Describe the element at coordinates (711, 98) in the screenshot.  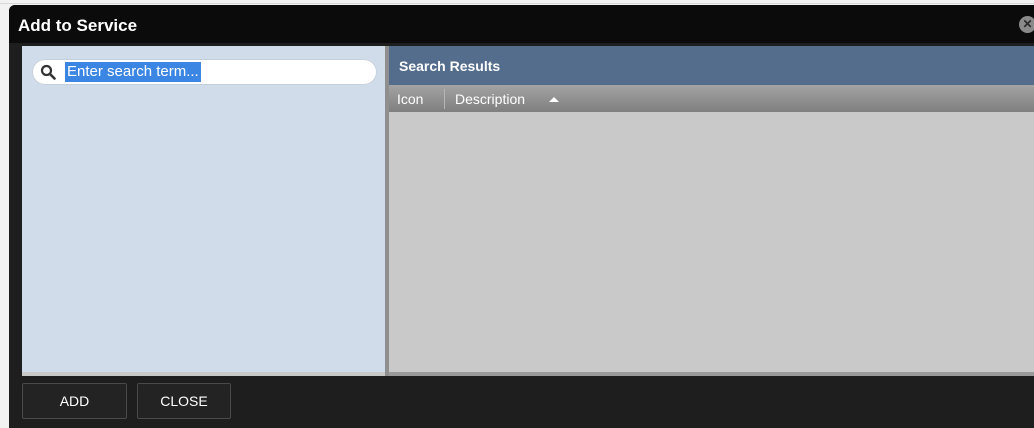
I see `results-column-header: Icon Description` at that location.